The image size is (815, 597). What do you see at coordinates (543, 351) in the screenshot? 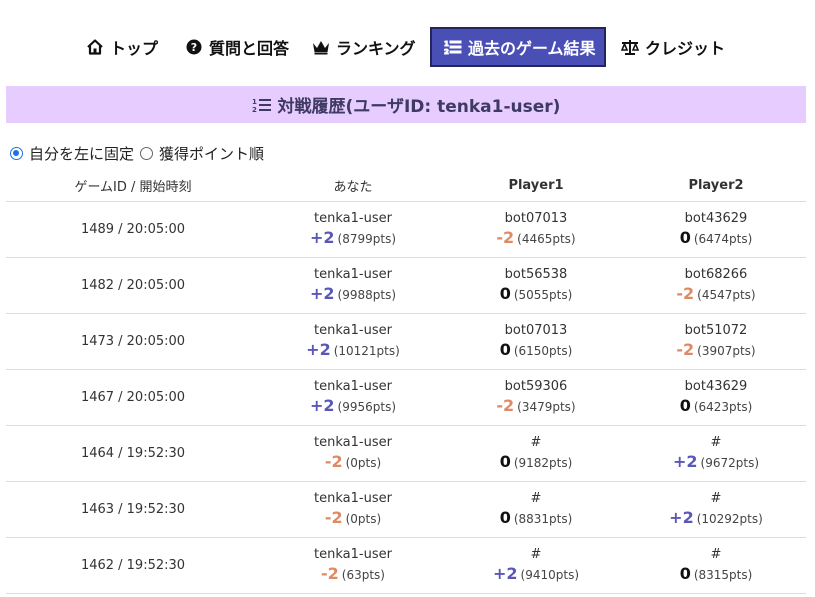
I see `points-value: (6150pts)` at bounding box center [543, 351].